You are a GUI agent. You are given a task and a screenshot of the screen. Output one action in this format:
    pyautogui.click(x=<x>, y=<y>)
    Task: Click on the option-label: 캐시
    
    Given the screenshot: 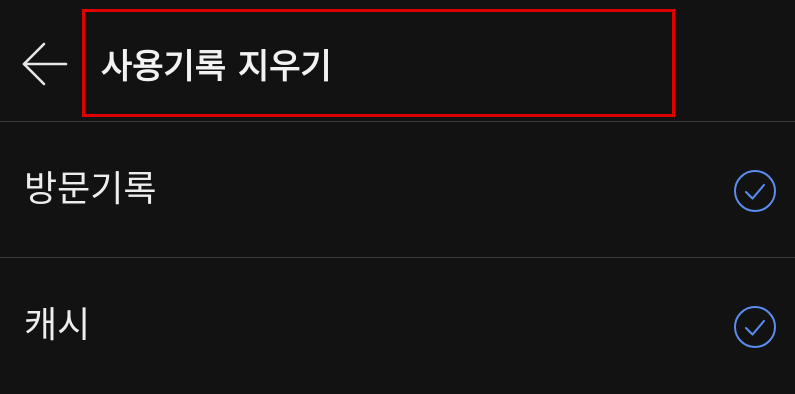 What is the action you would take?
    pyautogui.click(x=57, y=325)
    